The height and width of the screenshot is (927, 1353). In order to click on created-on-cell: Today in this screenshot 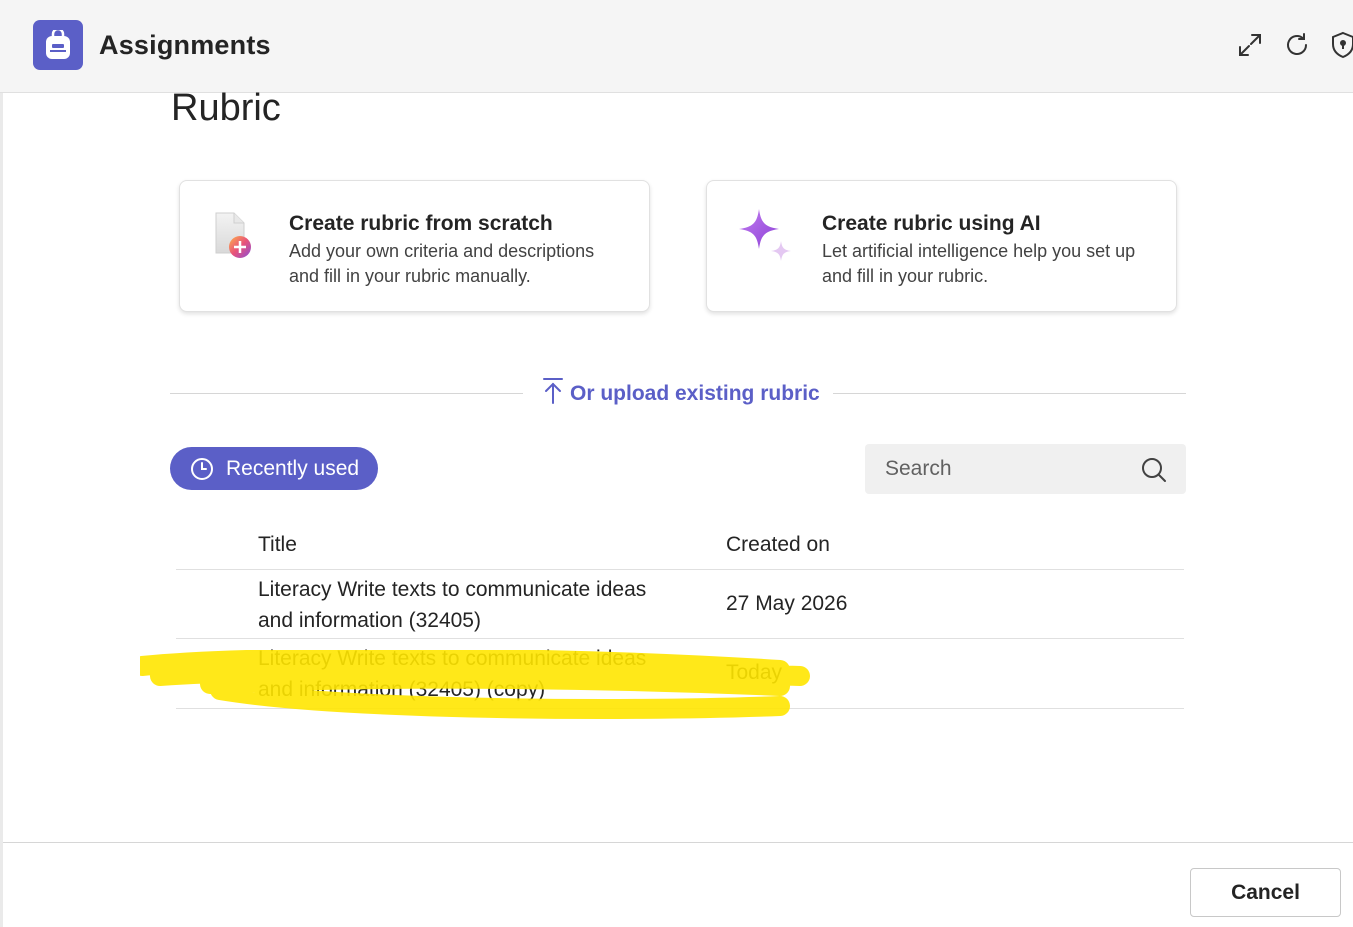, I will do `click(754, 672)`.